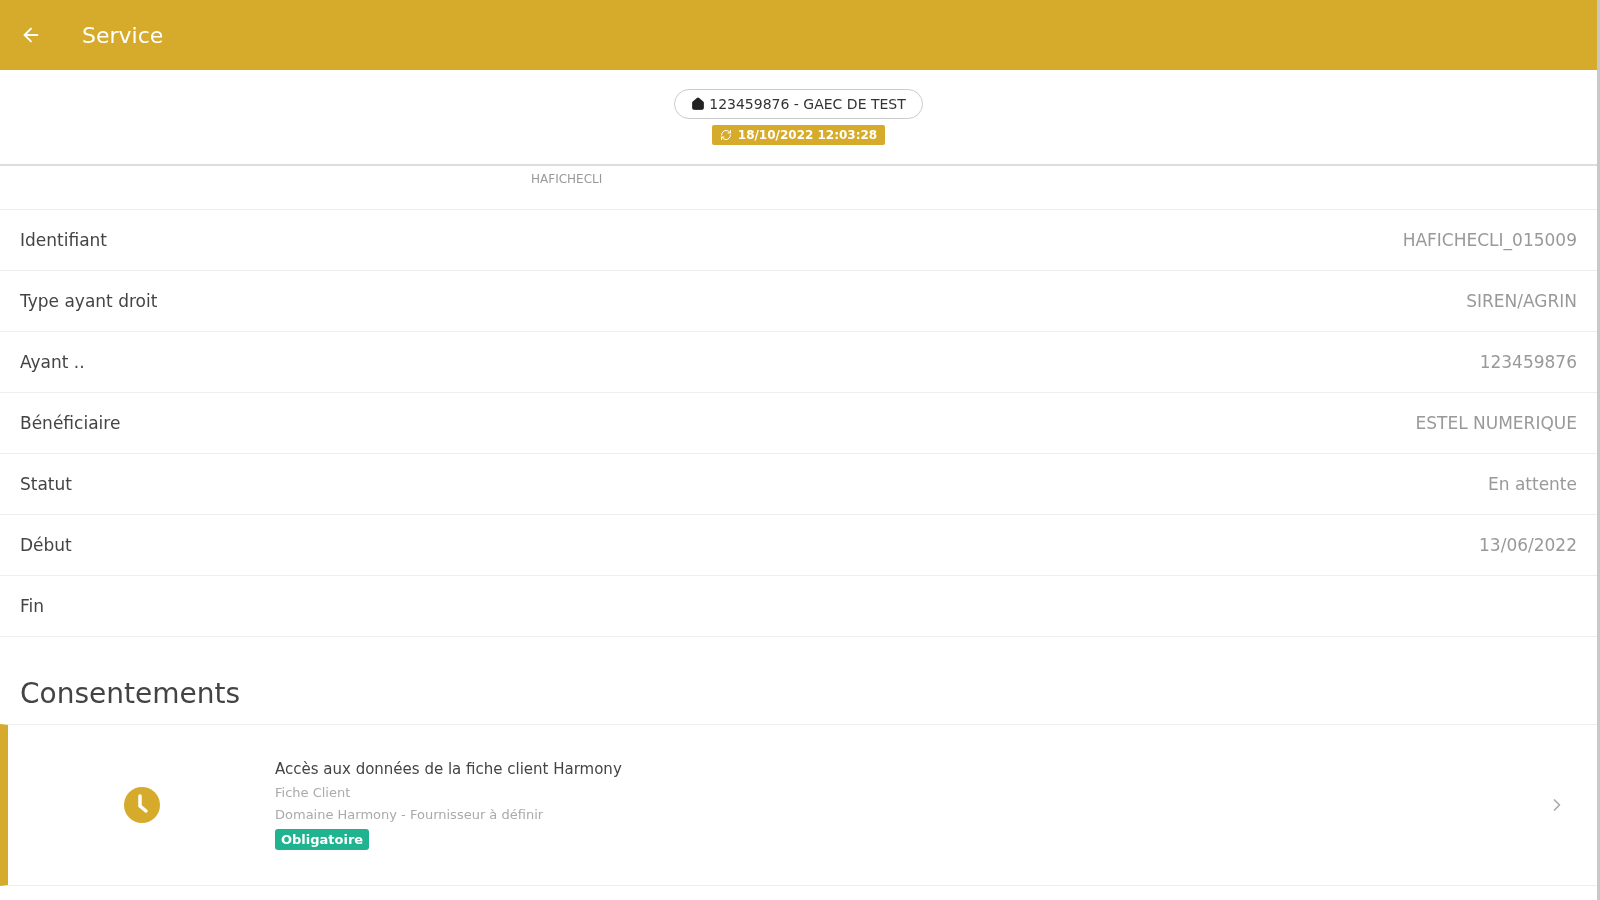 The width and height of the screenshot is (1600, 900). What do you see at coordinates (322, 839) in the screenshot?
I see `required-tag: Obligatoire` at bounding box center [322, 839].